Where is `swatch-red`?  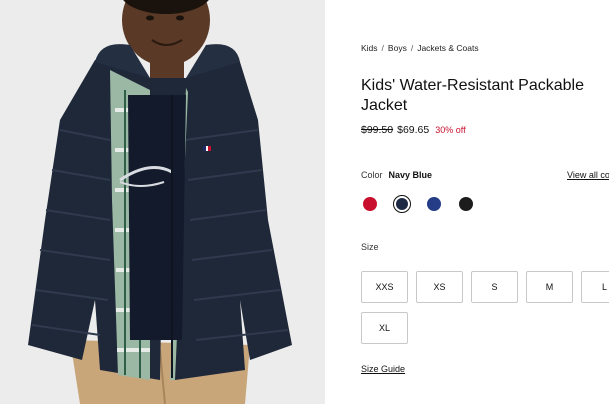 swatch-red is located at coordinates (370, 204).